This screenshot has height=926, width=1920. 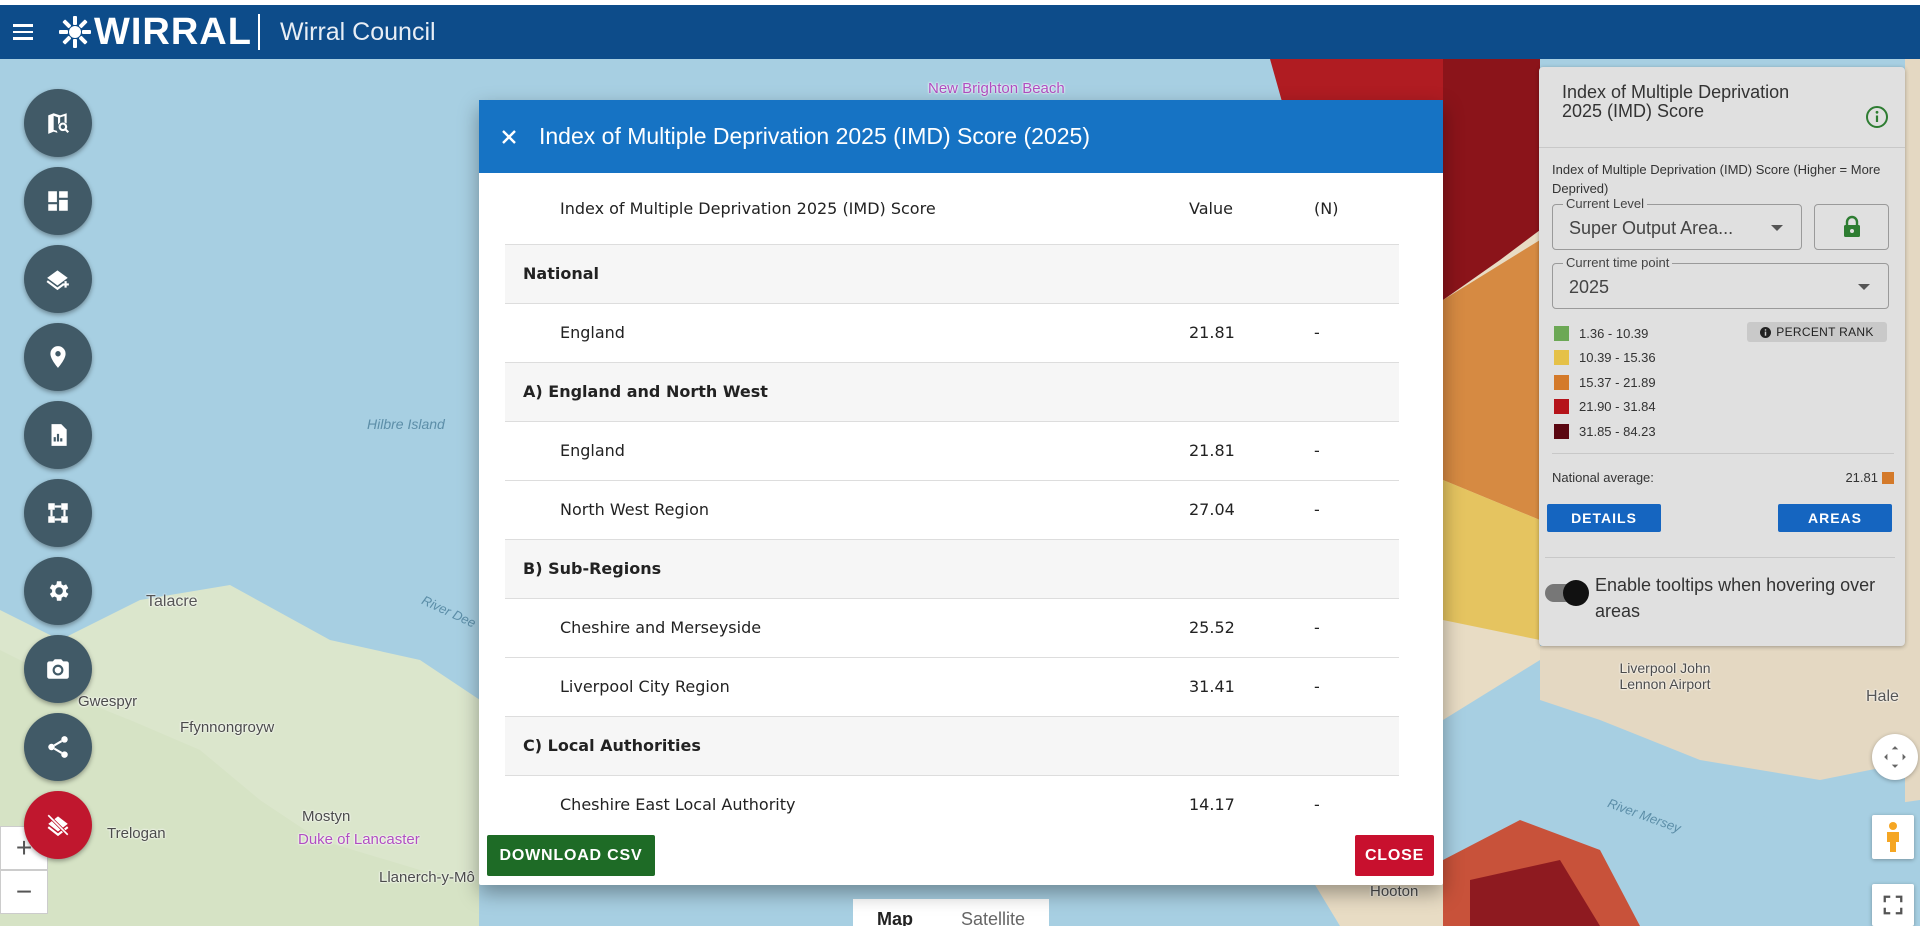 What do you see at coordinates (108, 701) in the screenshot?
I see `map-label-gwespyr: Gwespyr` at bounding box center [108, 701].